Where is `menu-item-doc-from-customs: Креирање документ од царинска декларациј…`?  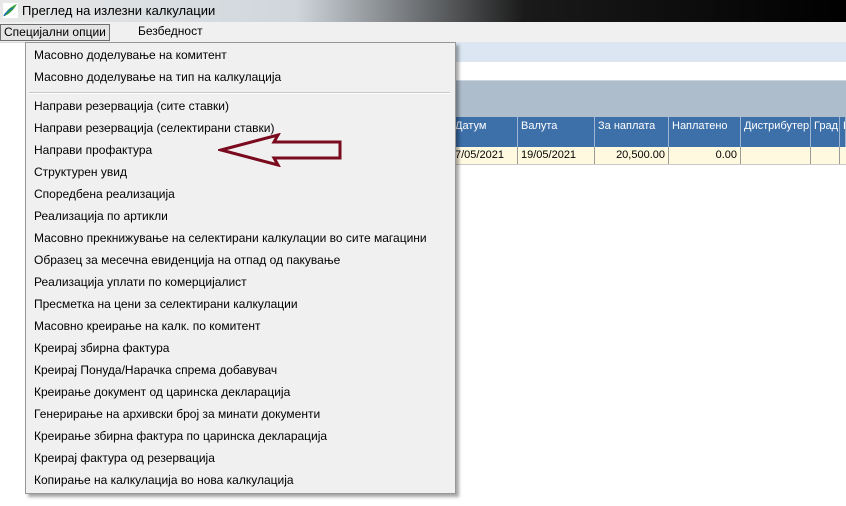
menu-item-doc-from-customs: Креирање документ од царинска декларациј… is located at coordinates (162, 392).